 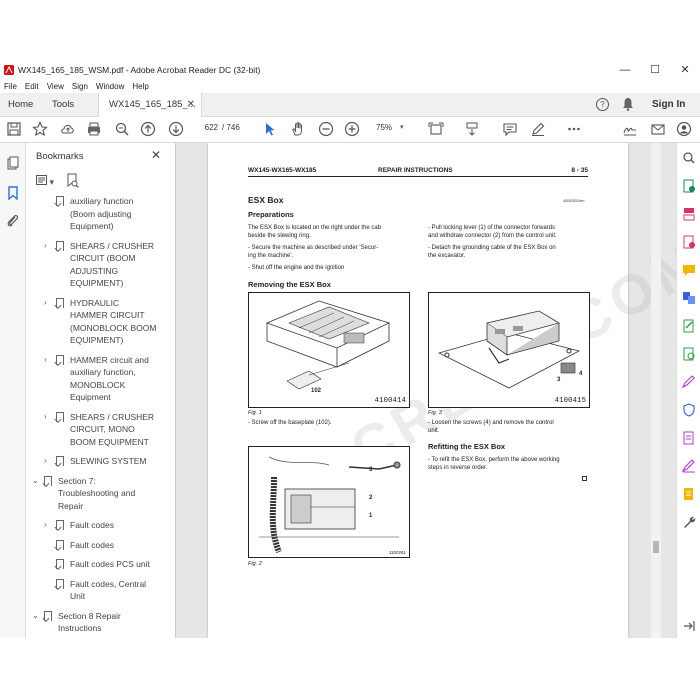 What do you see at coordinates (96, 494) in the screenshot?
I see `bookmark-item: ⌄ Section 7: Troubleshooting and Repair` at bounding box center [96, 494].